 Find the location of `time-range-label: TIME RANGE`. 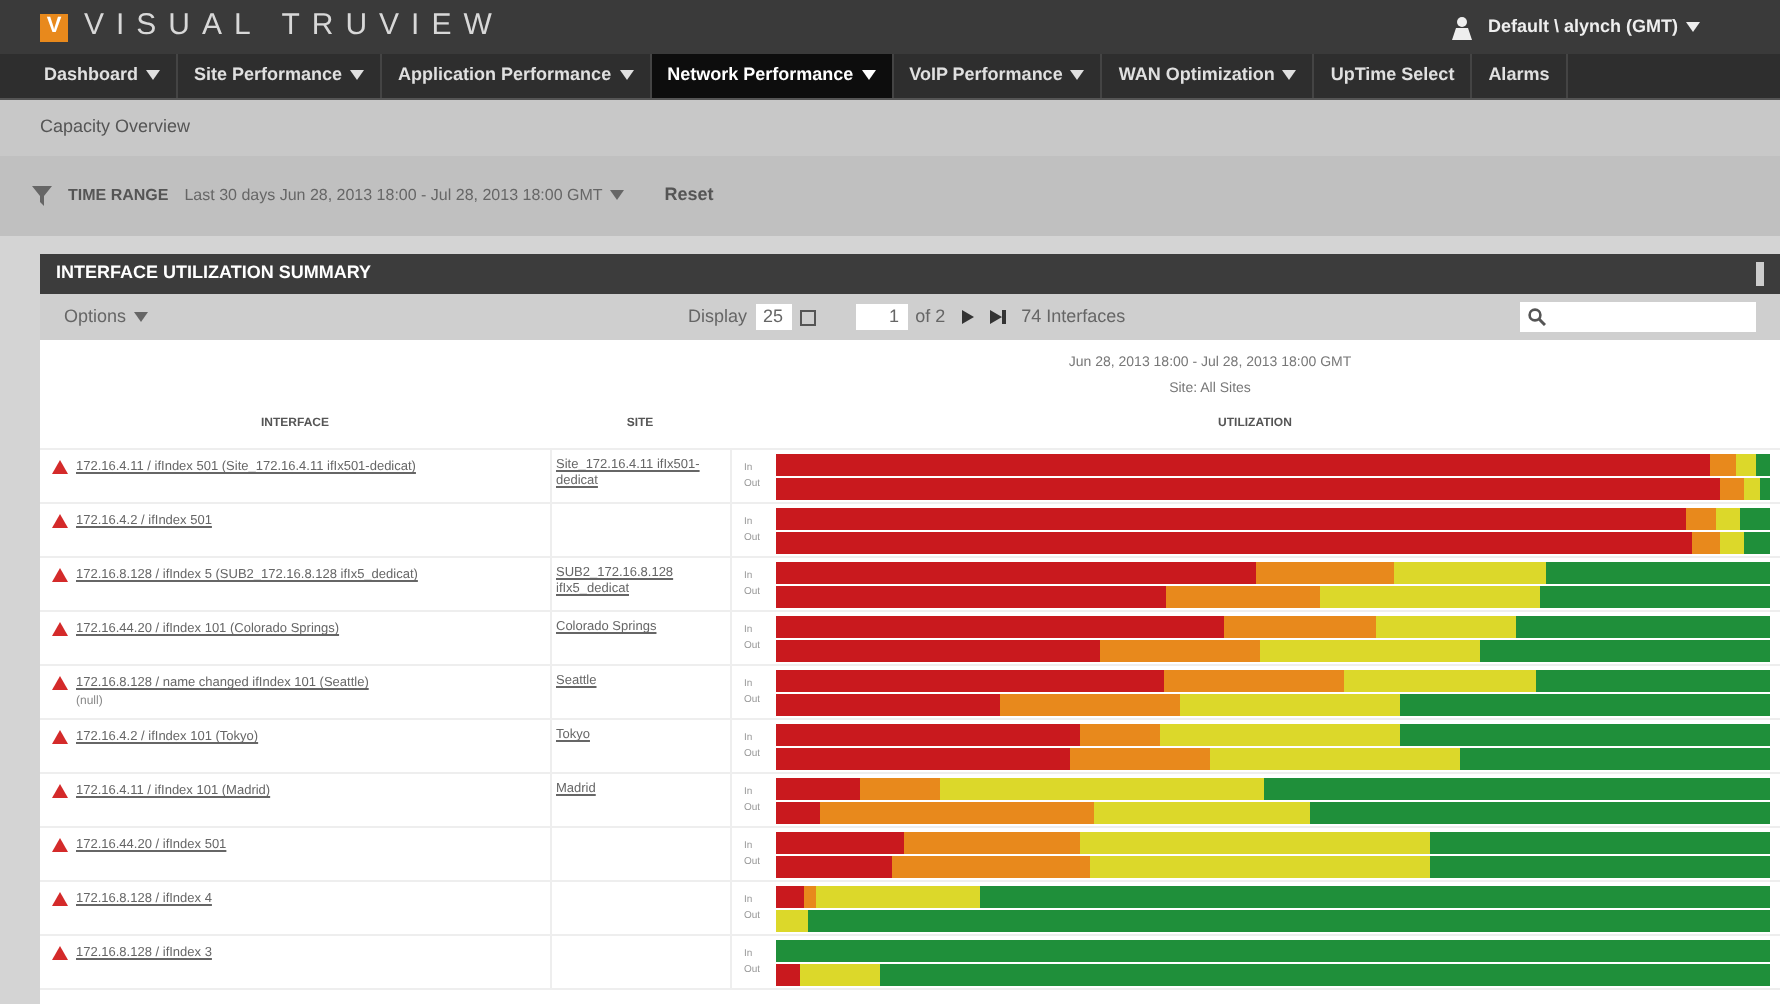

time-range-label: TIME RANGE is located at coordinates (118, 196).